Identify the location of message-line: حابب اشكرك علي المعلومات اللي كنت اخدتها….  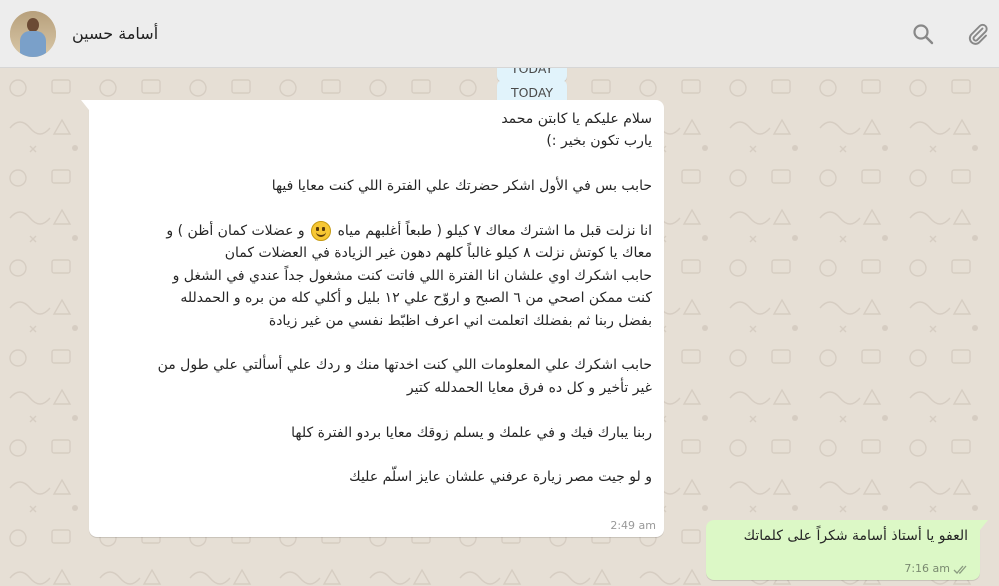
(404, 365).